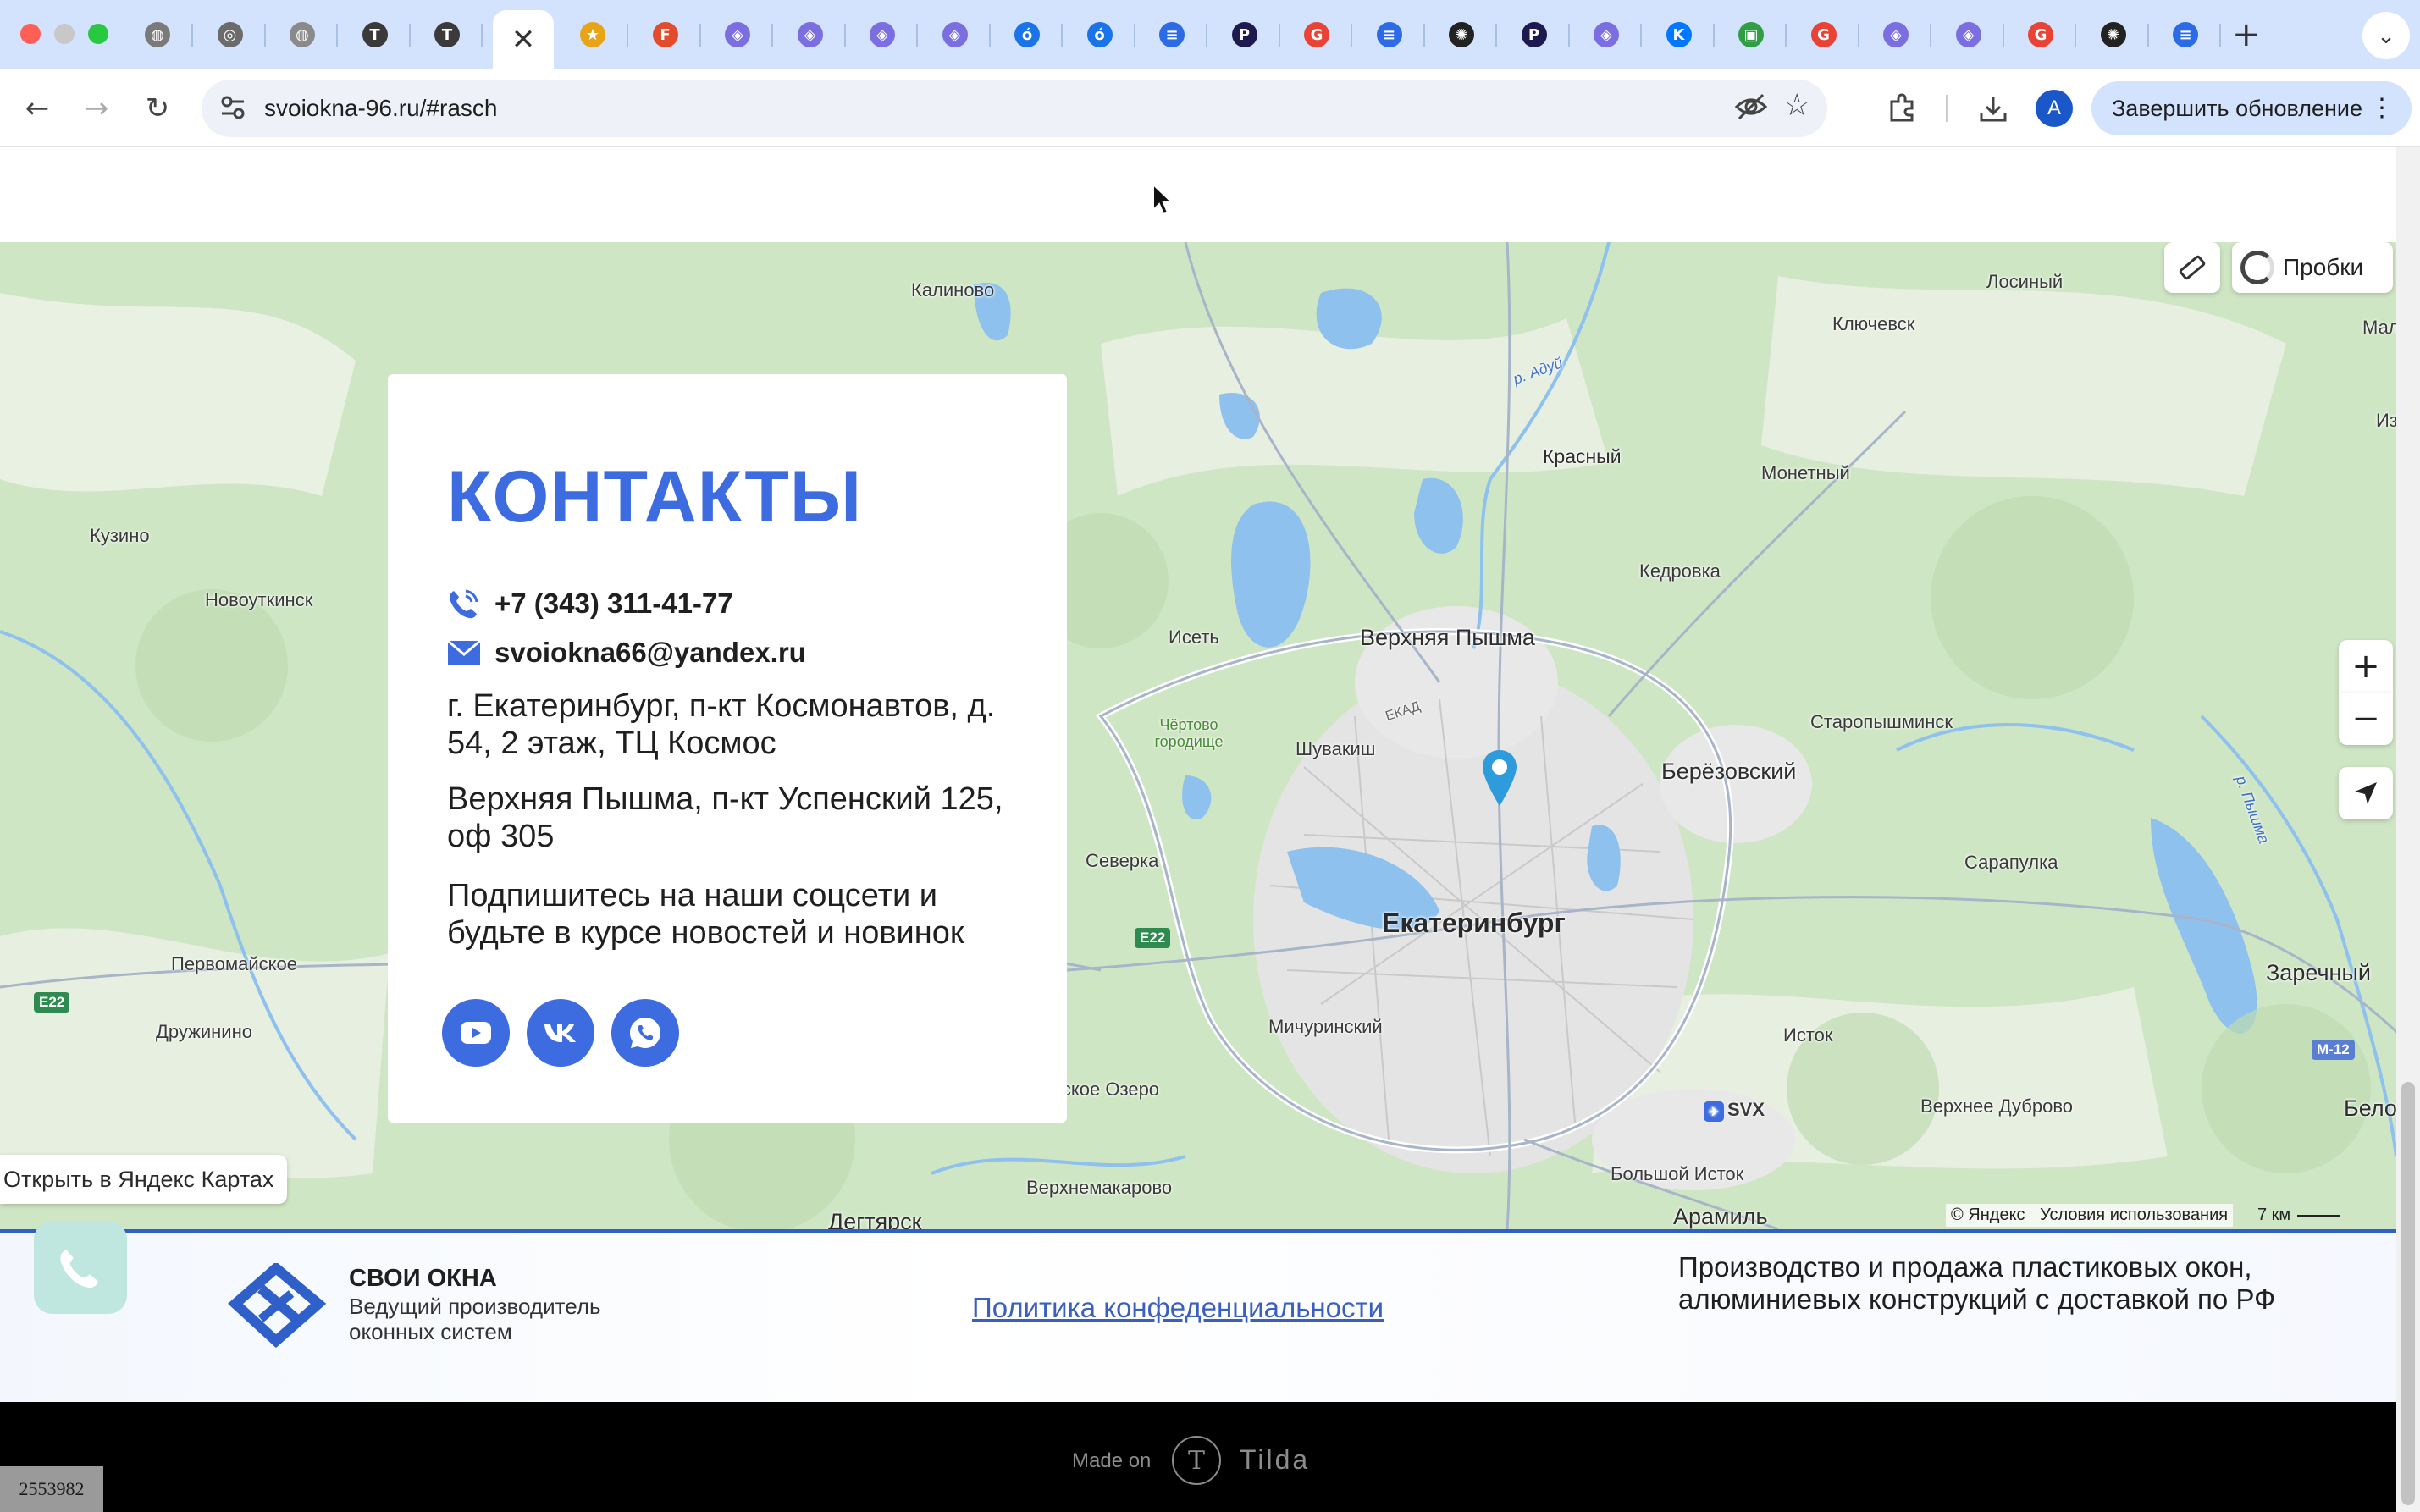  What do you see at coordinates (204, 1031) in the screenshot?
I see `map-label-druzhinino: Дружинино` at bounding box center [204, 1031].